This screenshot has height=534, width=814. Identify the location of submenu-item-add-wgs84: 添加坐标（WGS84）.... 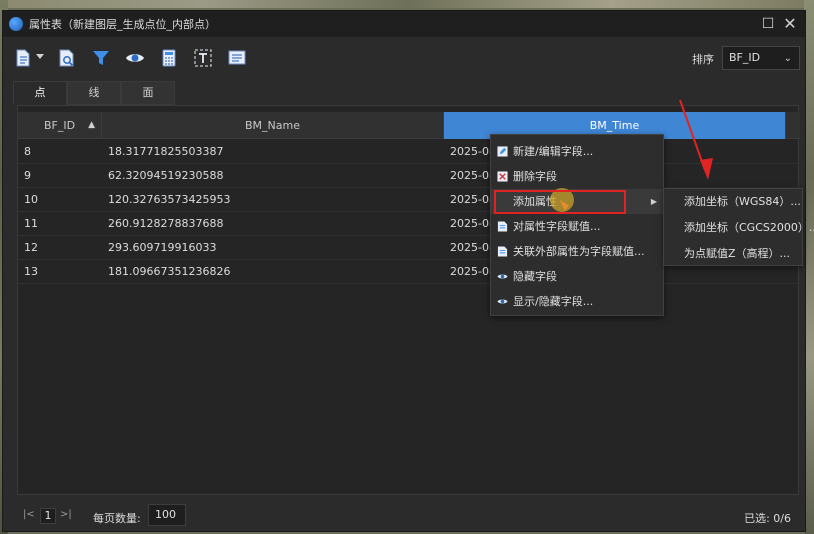
(733, 202).